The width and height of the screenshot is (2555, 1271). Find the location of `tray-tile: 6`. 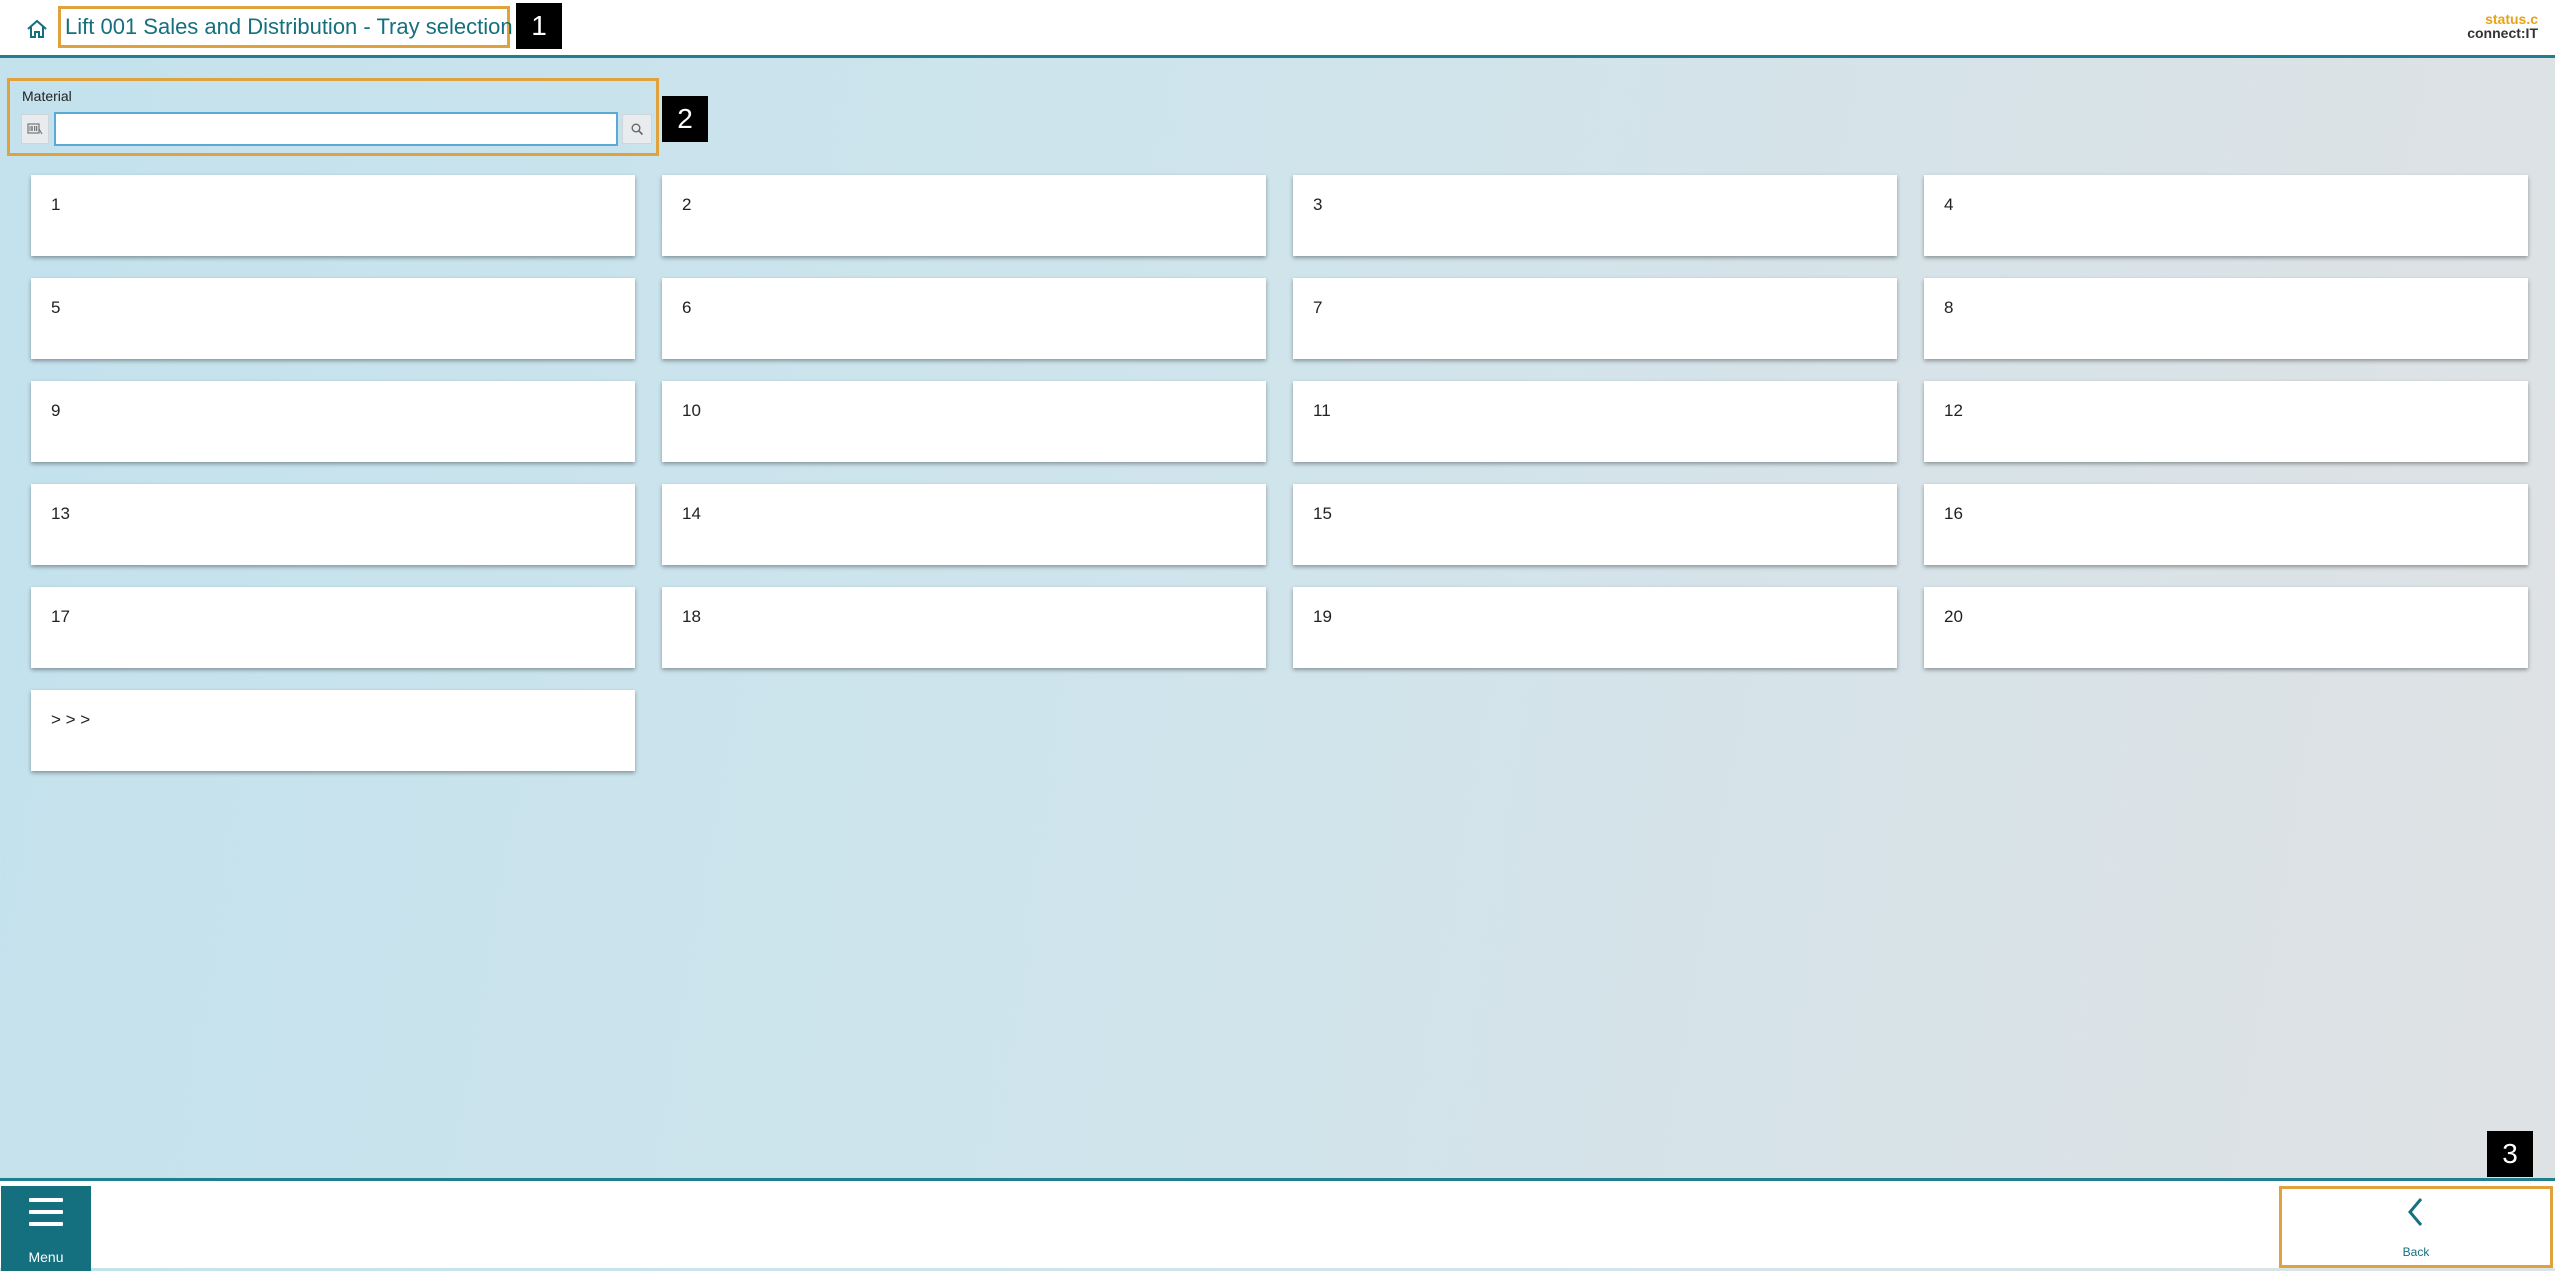

tray-tile: 6 is located at coordinates (964, 318).